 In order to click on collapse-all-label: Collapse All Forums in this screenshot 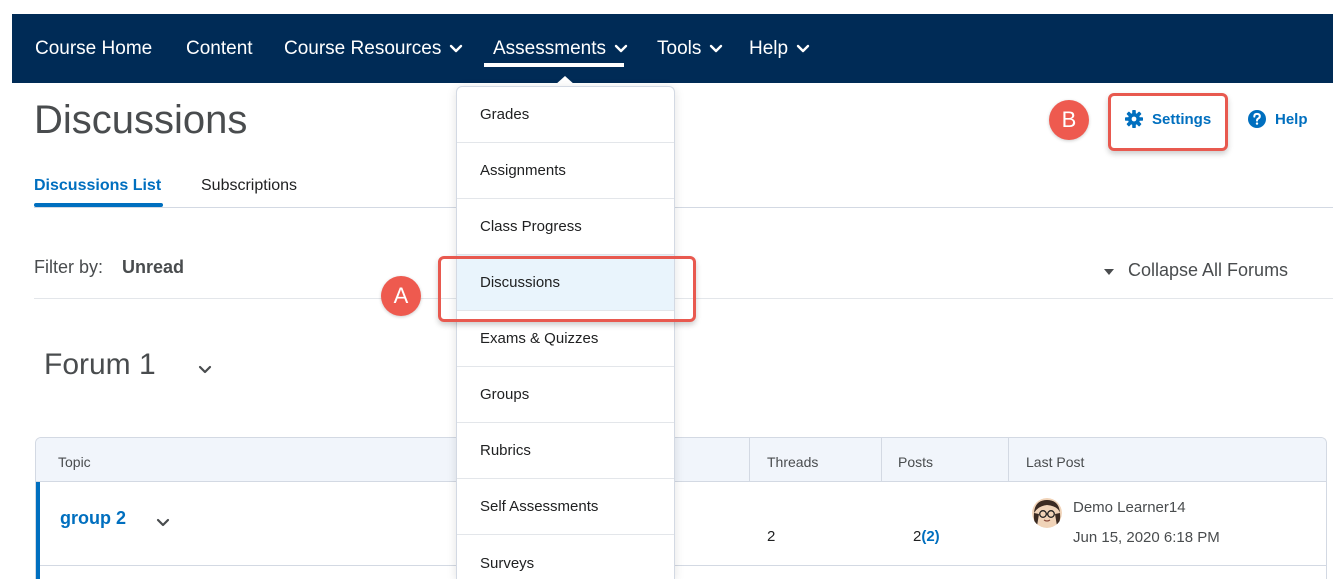, I will do `click(1208, 270)`.